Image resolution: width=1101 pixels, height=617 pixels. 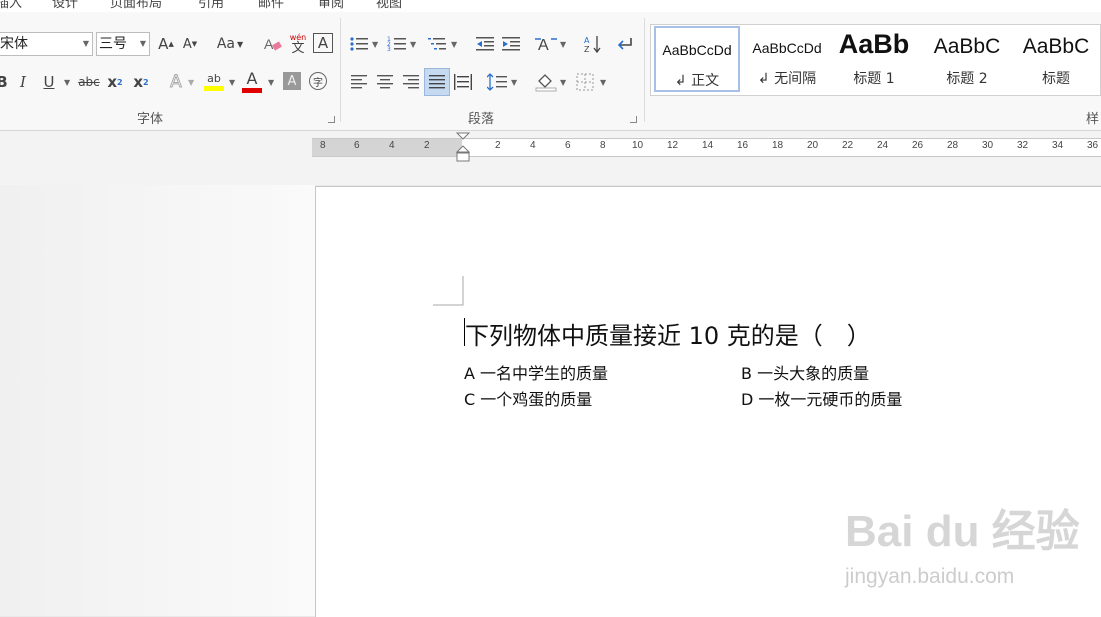 I want to click on phonetic-bottom-label: 文, so click(x=298, y=48).